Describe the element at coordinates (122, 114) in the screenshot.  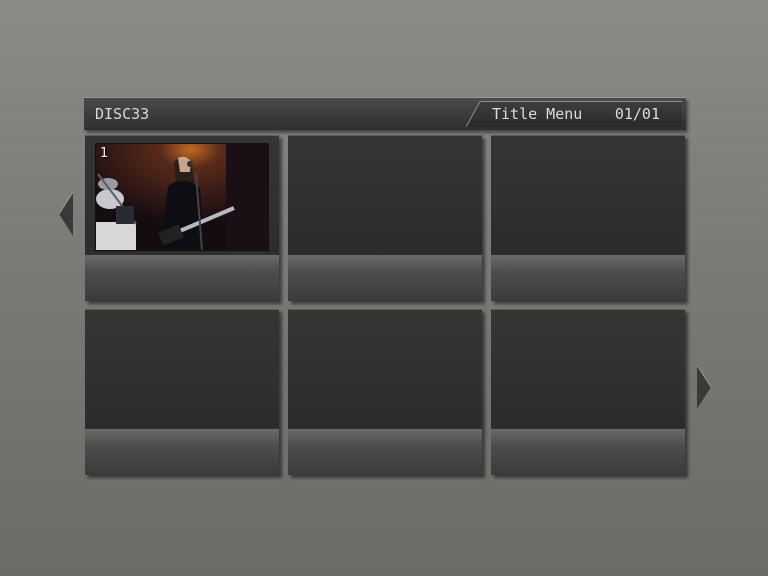
I see `disc-label: DISC33` at that location.